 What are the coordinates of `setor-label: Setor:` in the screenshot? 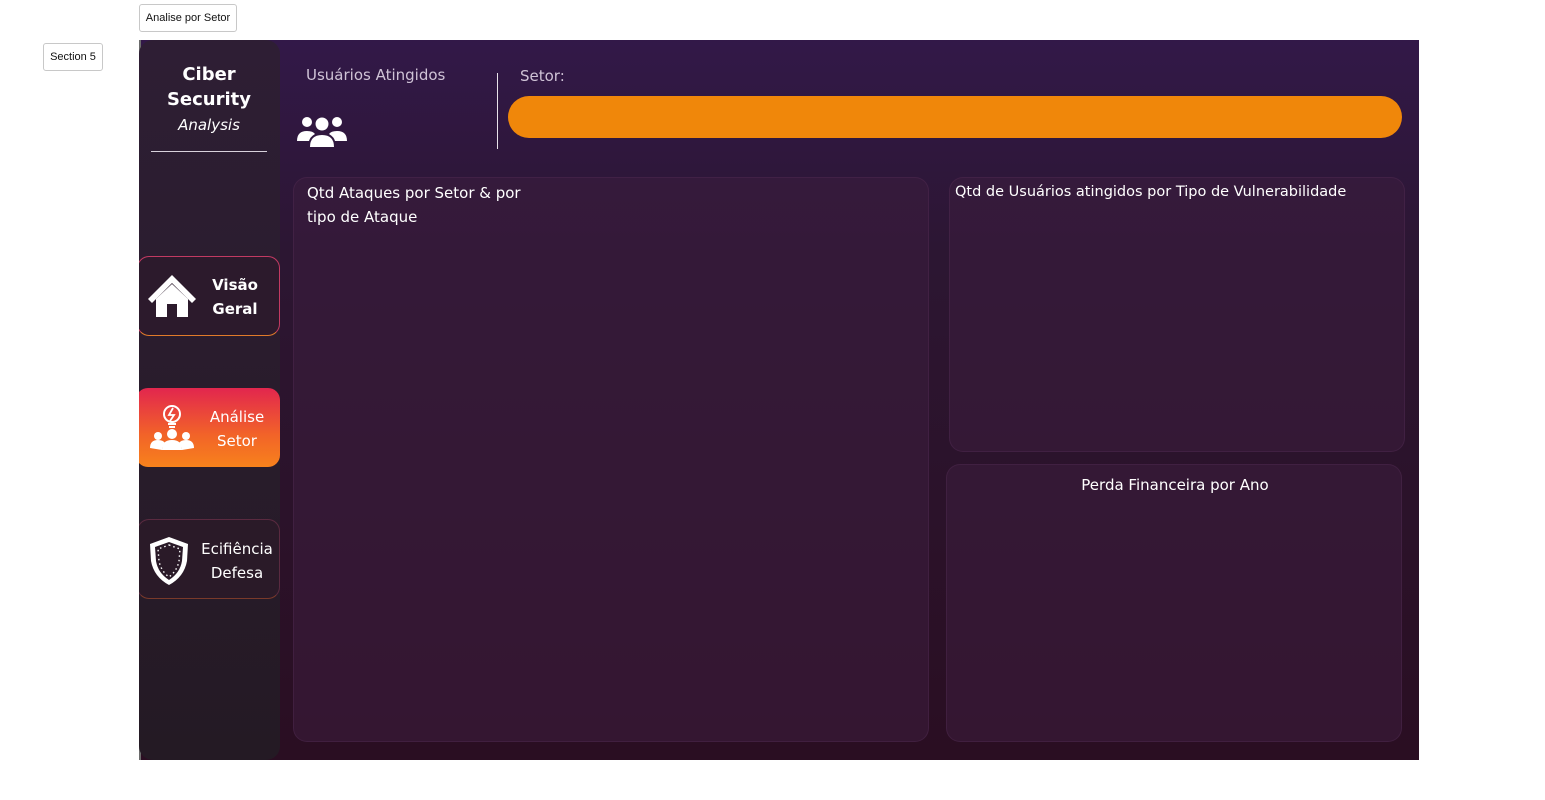 It's located at (542, 76).